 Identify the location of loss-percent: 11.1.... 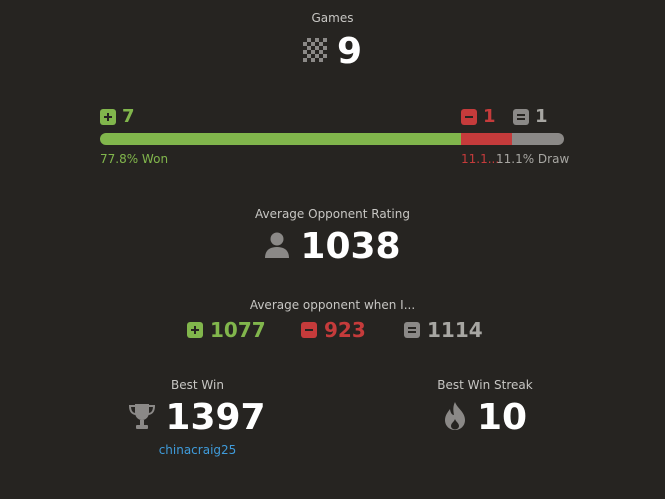
(480, 159).